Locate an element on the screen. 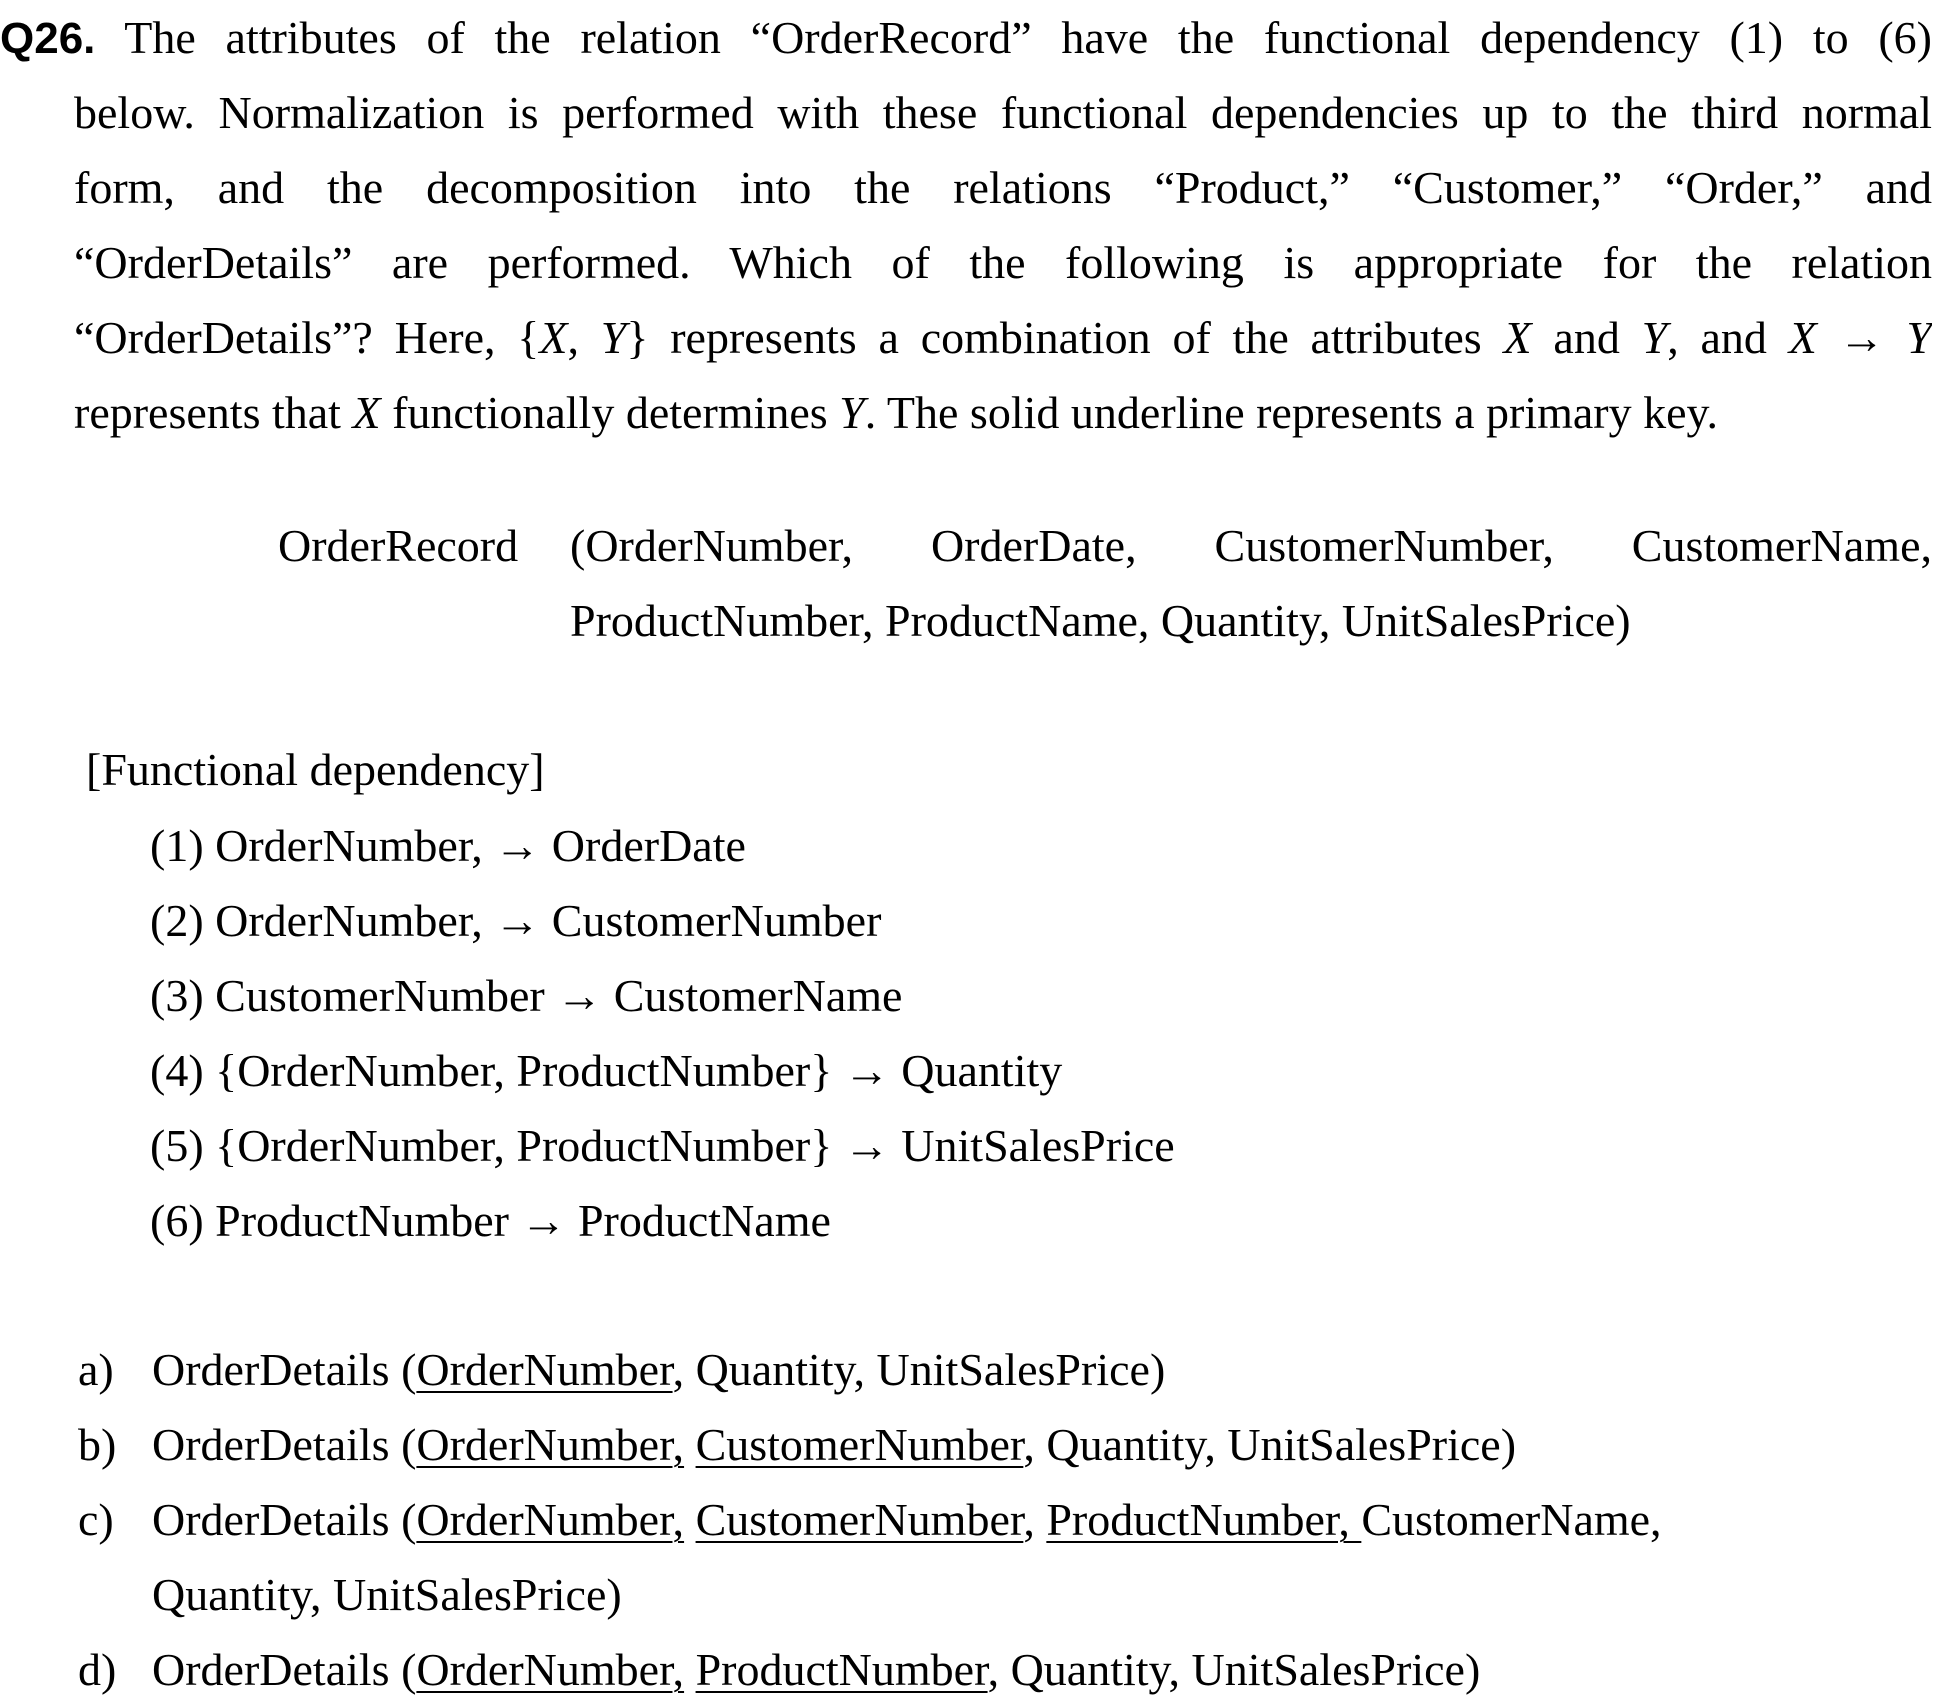 The height and width of the screenshot is (1707, 1938). option-c-continuation: Quantity, UnitSalesPrice) is located at coordinates (870, 1594).